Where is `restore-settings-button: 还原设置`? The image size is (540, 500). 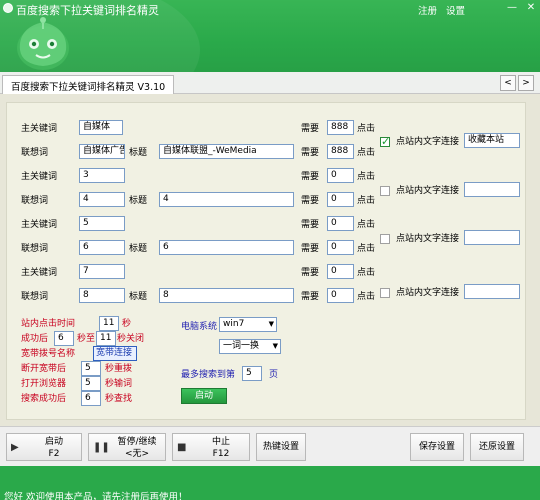
restore-settings-button: 还原设置 is located at coordinates (497, 447).